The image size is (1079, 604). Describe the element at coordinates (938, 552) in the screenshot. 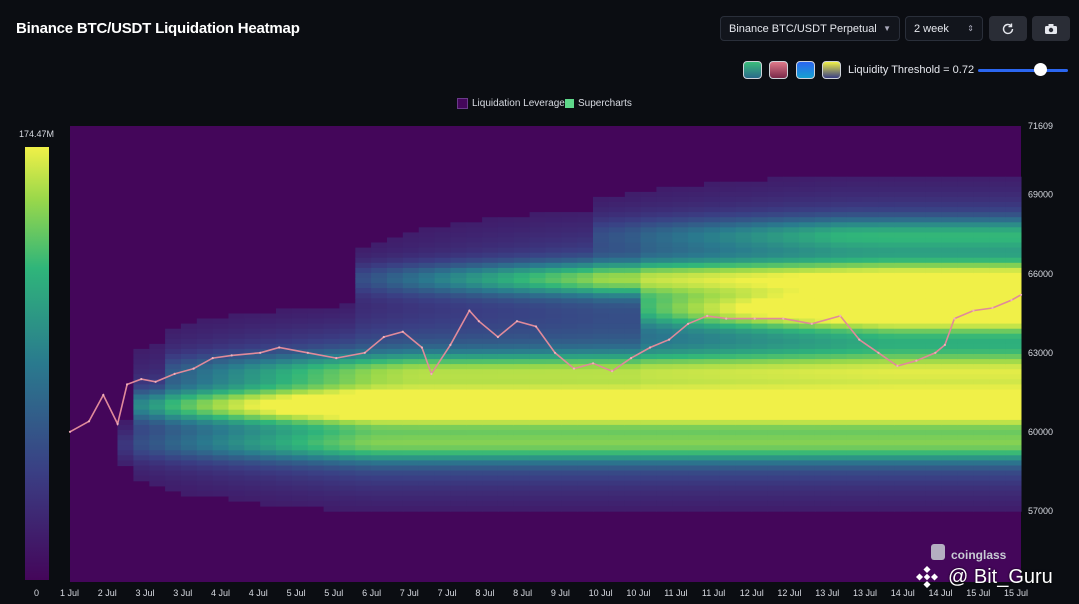

I see `coinglass-logo-icon` at that location.